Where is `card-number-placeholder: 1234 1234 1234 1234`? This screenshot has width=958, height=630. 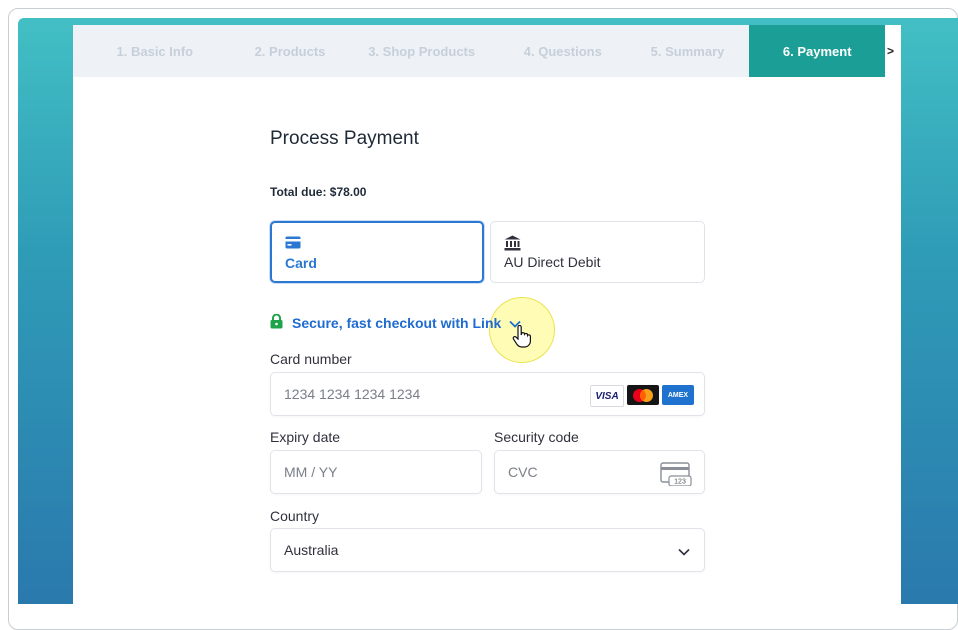
card-number-placeholder: 1234 1234 1234 1234 is located at coordinates (352, 394).